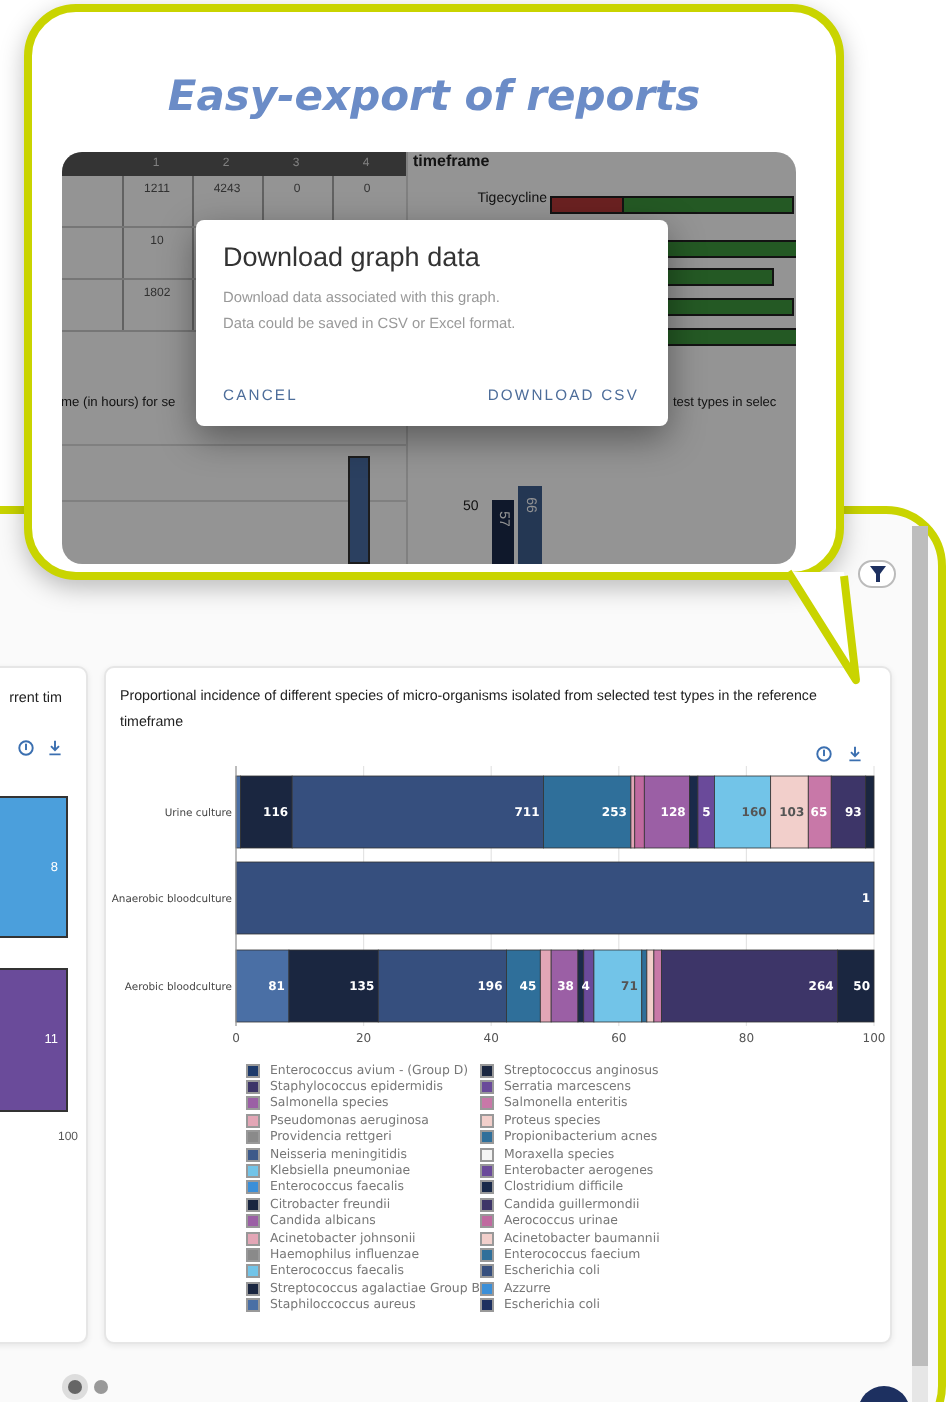  Describe the element at coordinates (352, 257) in the screenshot. I see `dialog-title: Download graph data` at that location.